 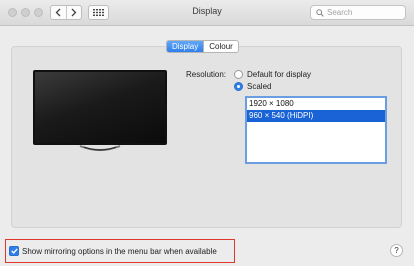 What do you see at coordinates (316, 130) in the screenshot?
I see `scaled-resolution-list: 1920 × 1080 960 × 540 (HiDPI)` at bounding box center [316, 130].